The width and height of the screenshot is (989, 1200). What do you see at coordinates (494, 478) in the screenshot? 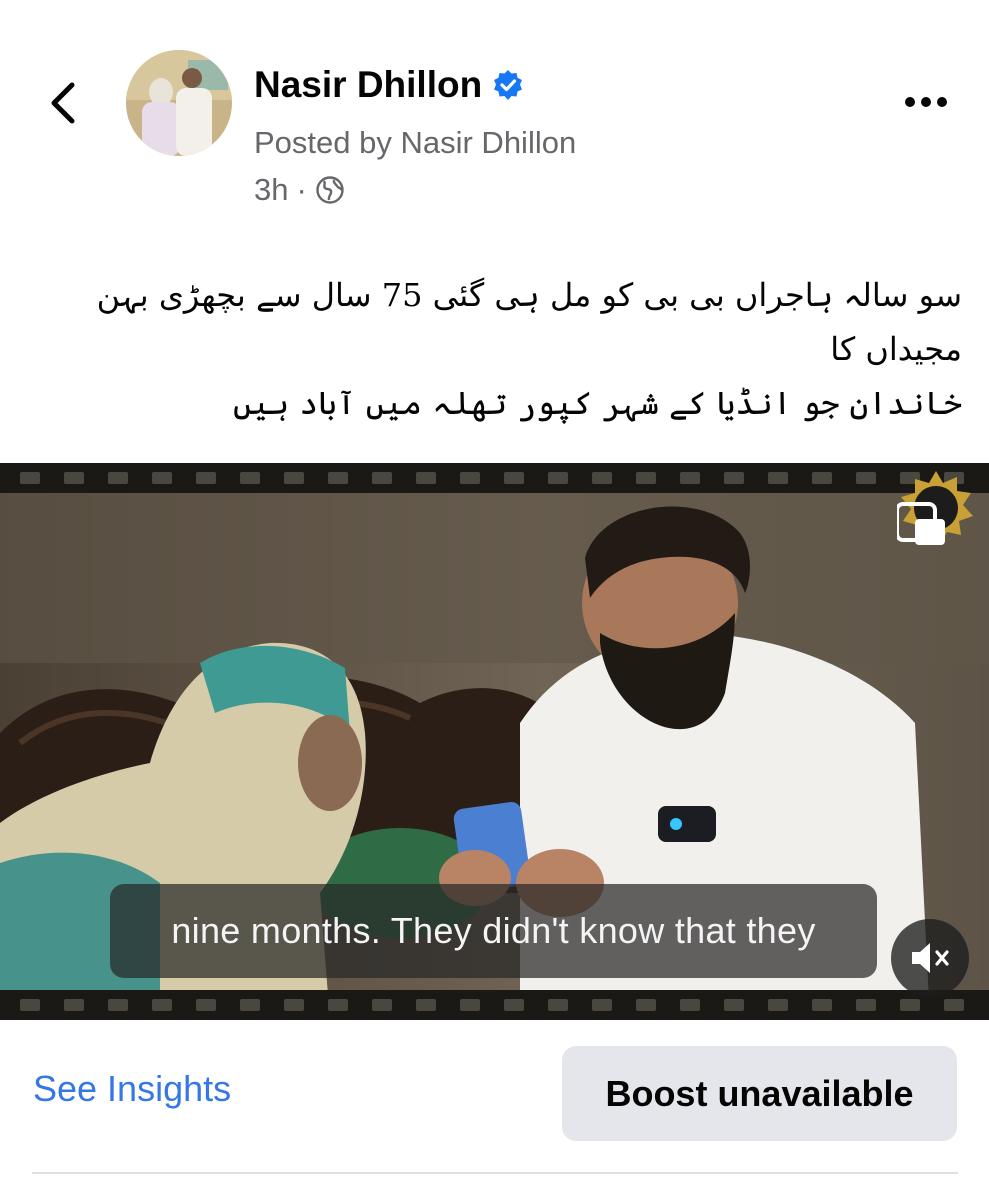
I see `filmstrip-top` at bounding box center [494, 478].